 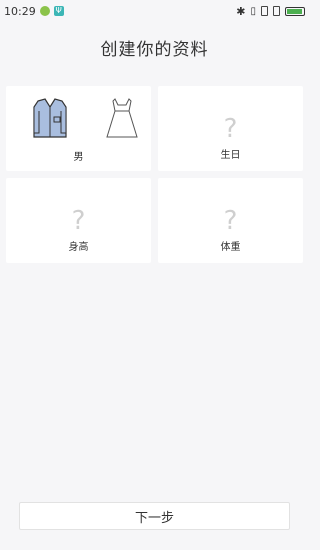 What do you see at coordinates (122, 119) in the screenshot?
I see `female-dress-icon` at bounding box center [122, 119].